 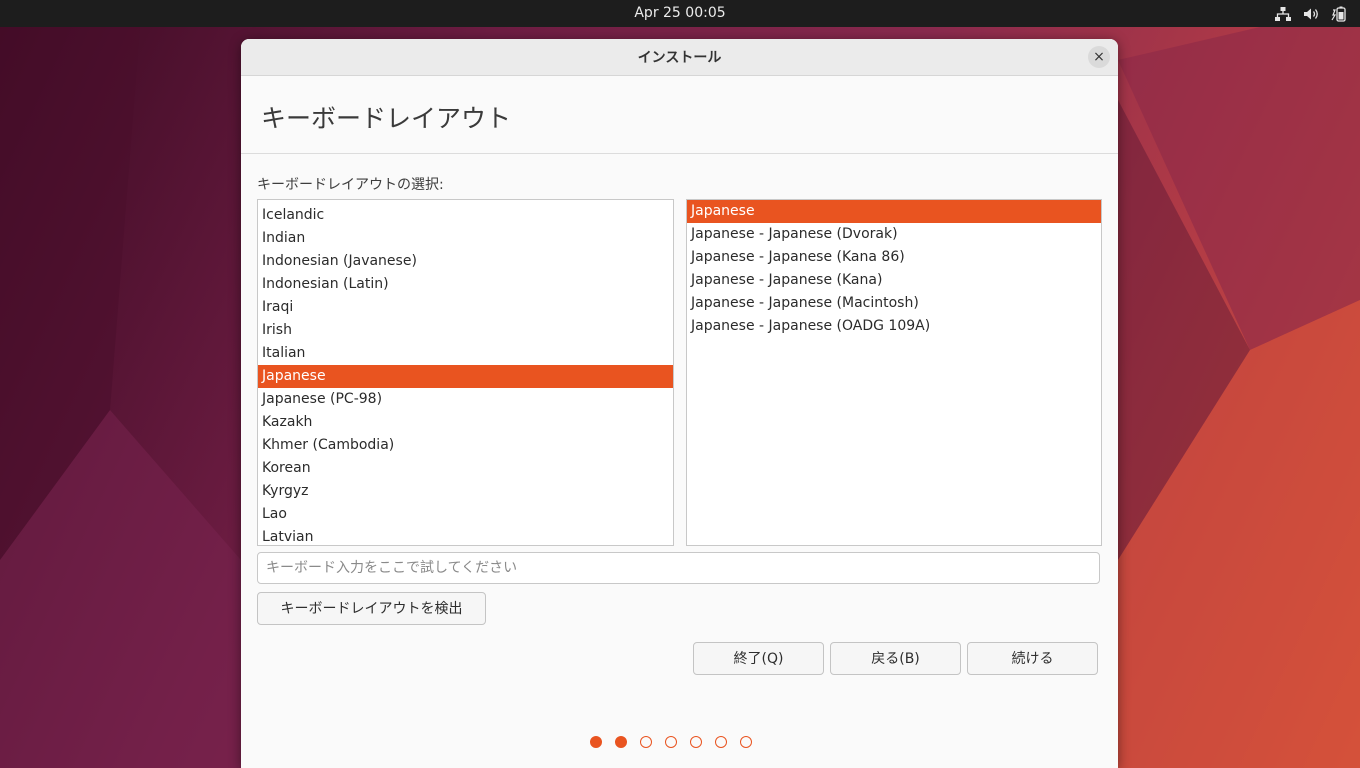 I want to click on variant-list-item: Japanese - Japanese (Kana), so click(x=894, y=280).